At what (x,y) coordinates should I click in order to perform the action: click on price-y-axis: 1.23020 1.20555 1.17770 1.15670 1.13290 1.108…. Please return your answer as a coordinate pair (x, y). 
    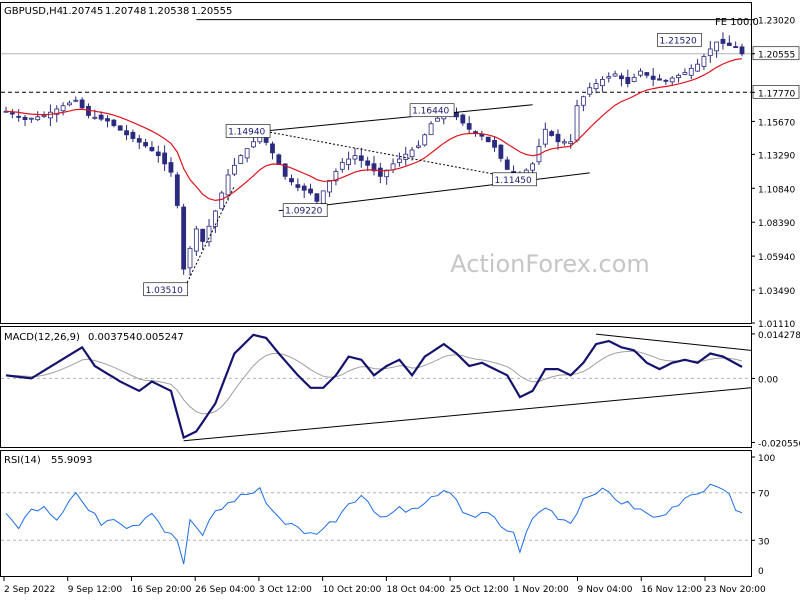
    Looking at the image, I should click on (775, 173).